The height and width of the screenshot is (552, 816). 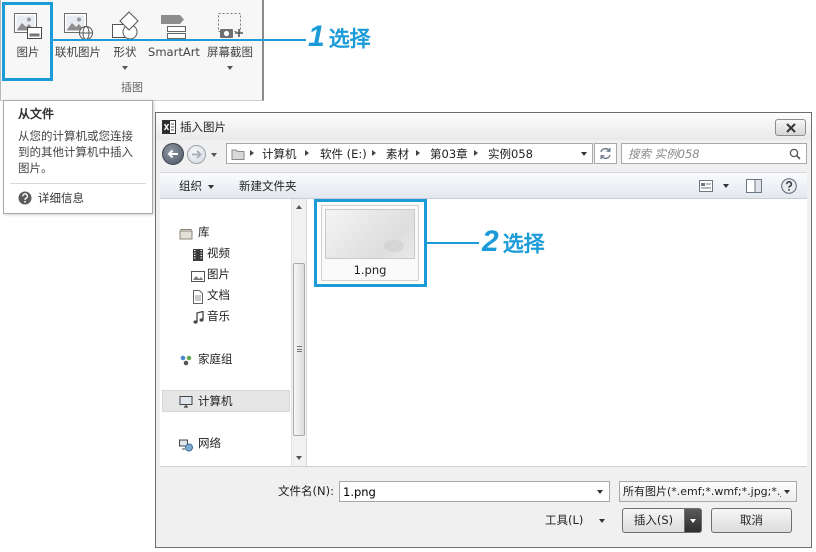 I want to click on tooltip-title: 从文件, so click(x=36, y=114).